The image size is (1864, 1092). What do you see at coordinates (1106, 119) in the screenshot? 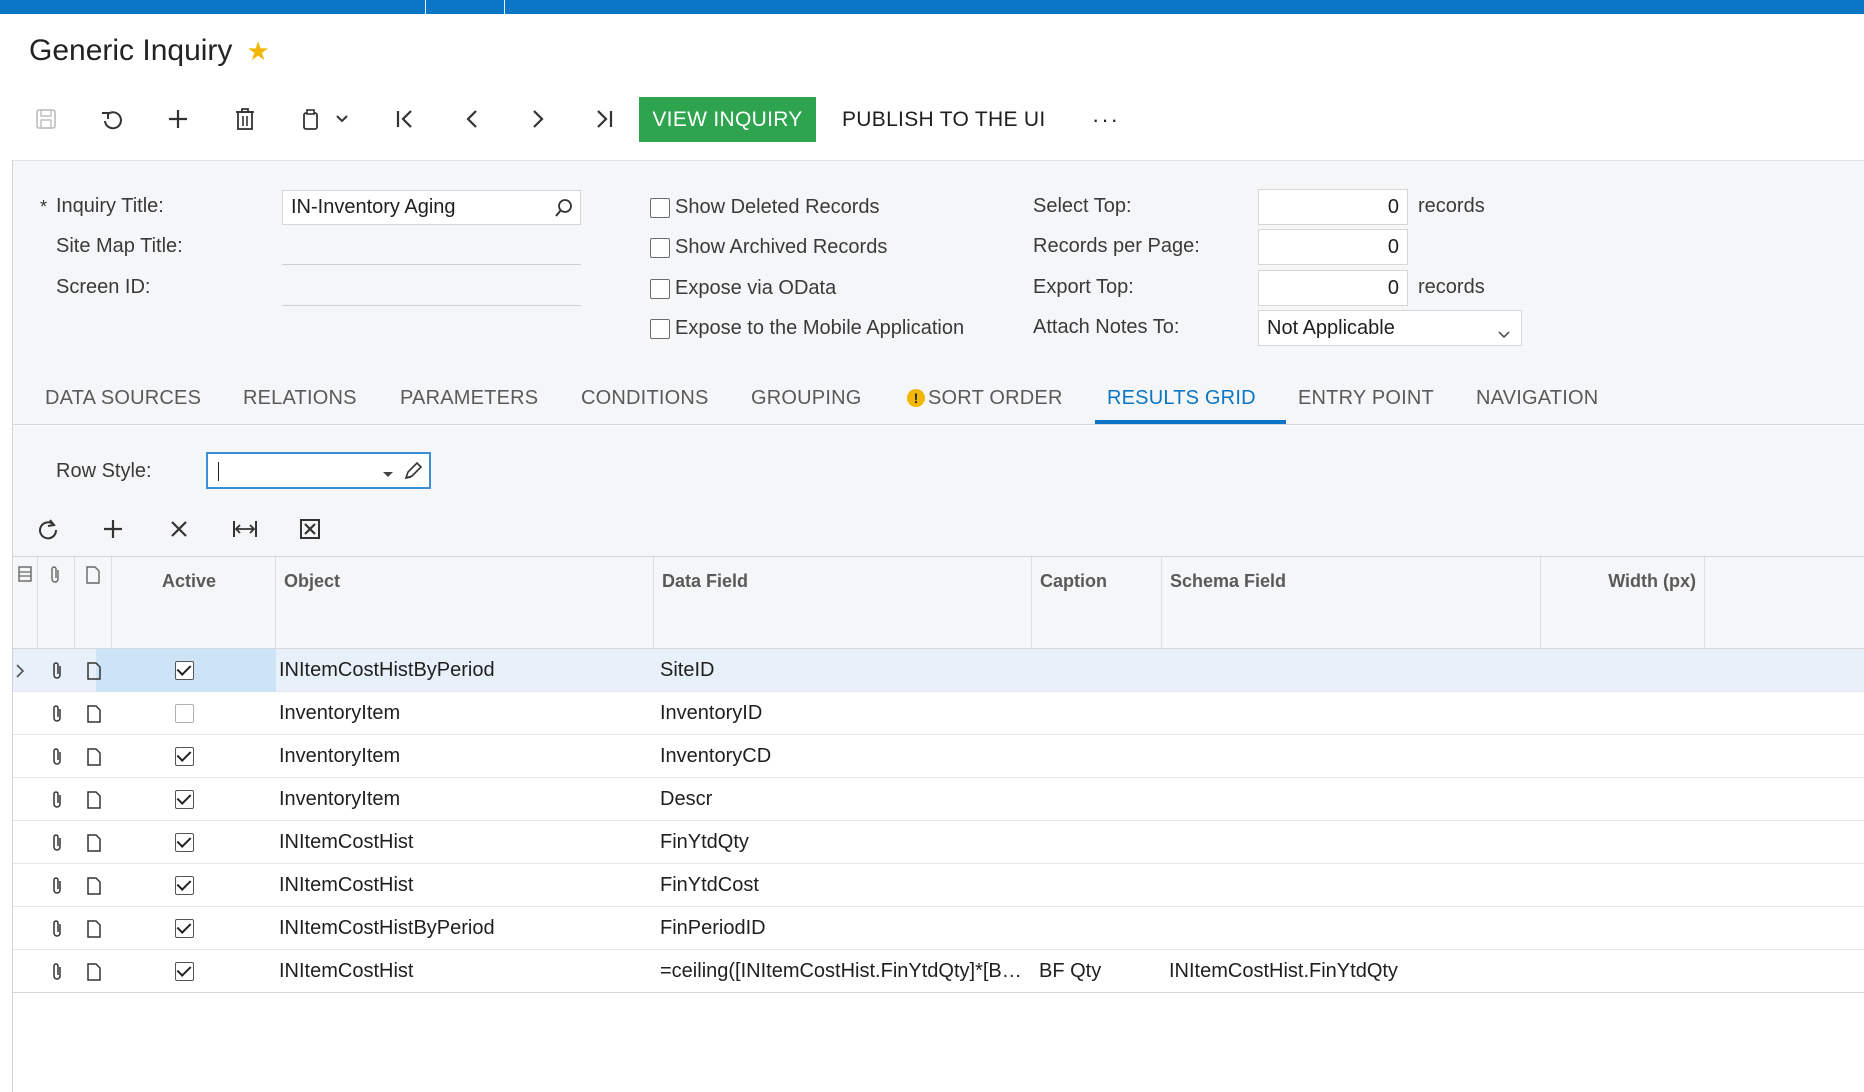
I see `more-actions-button: ···` at bounding box center [1106, 119].